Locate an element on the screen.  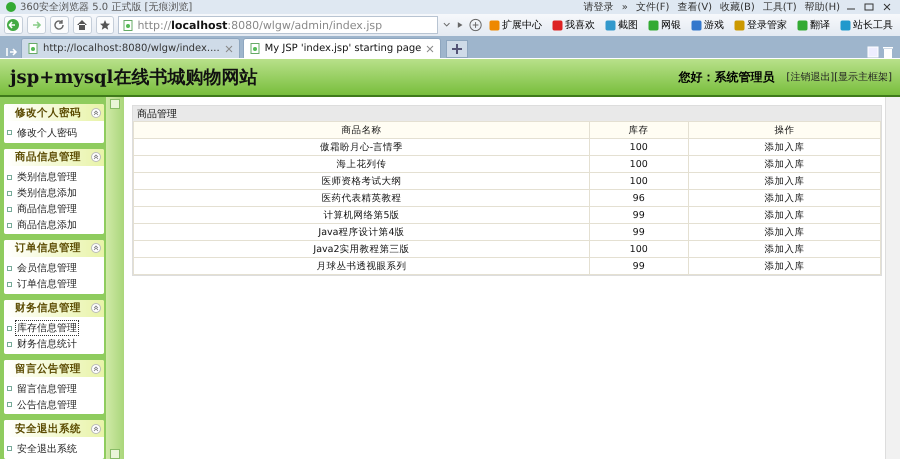
browser-tab: My JSP 'index.jsp' starting page is located at coordinates (342, 48).